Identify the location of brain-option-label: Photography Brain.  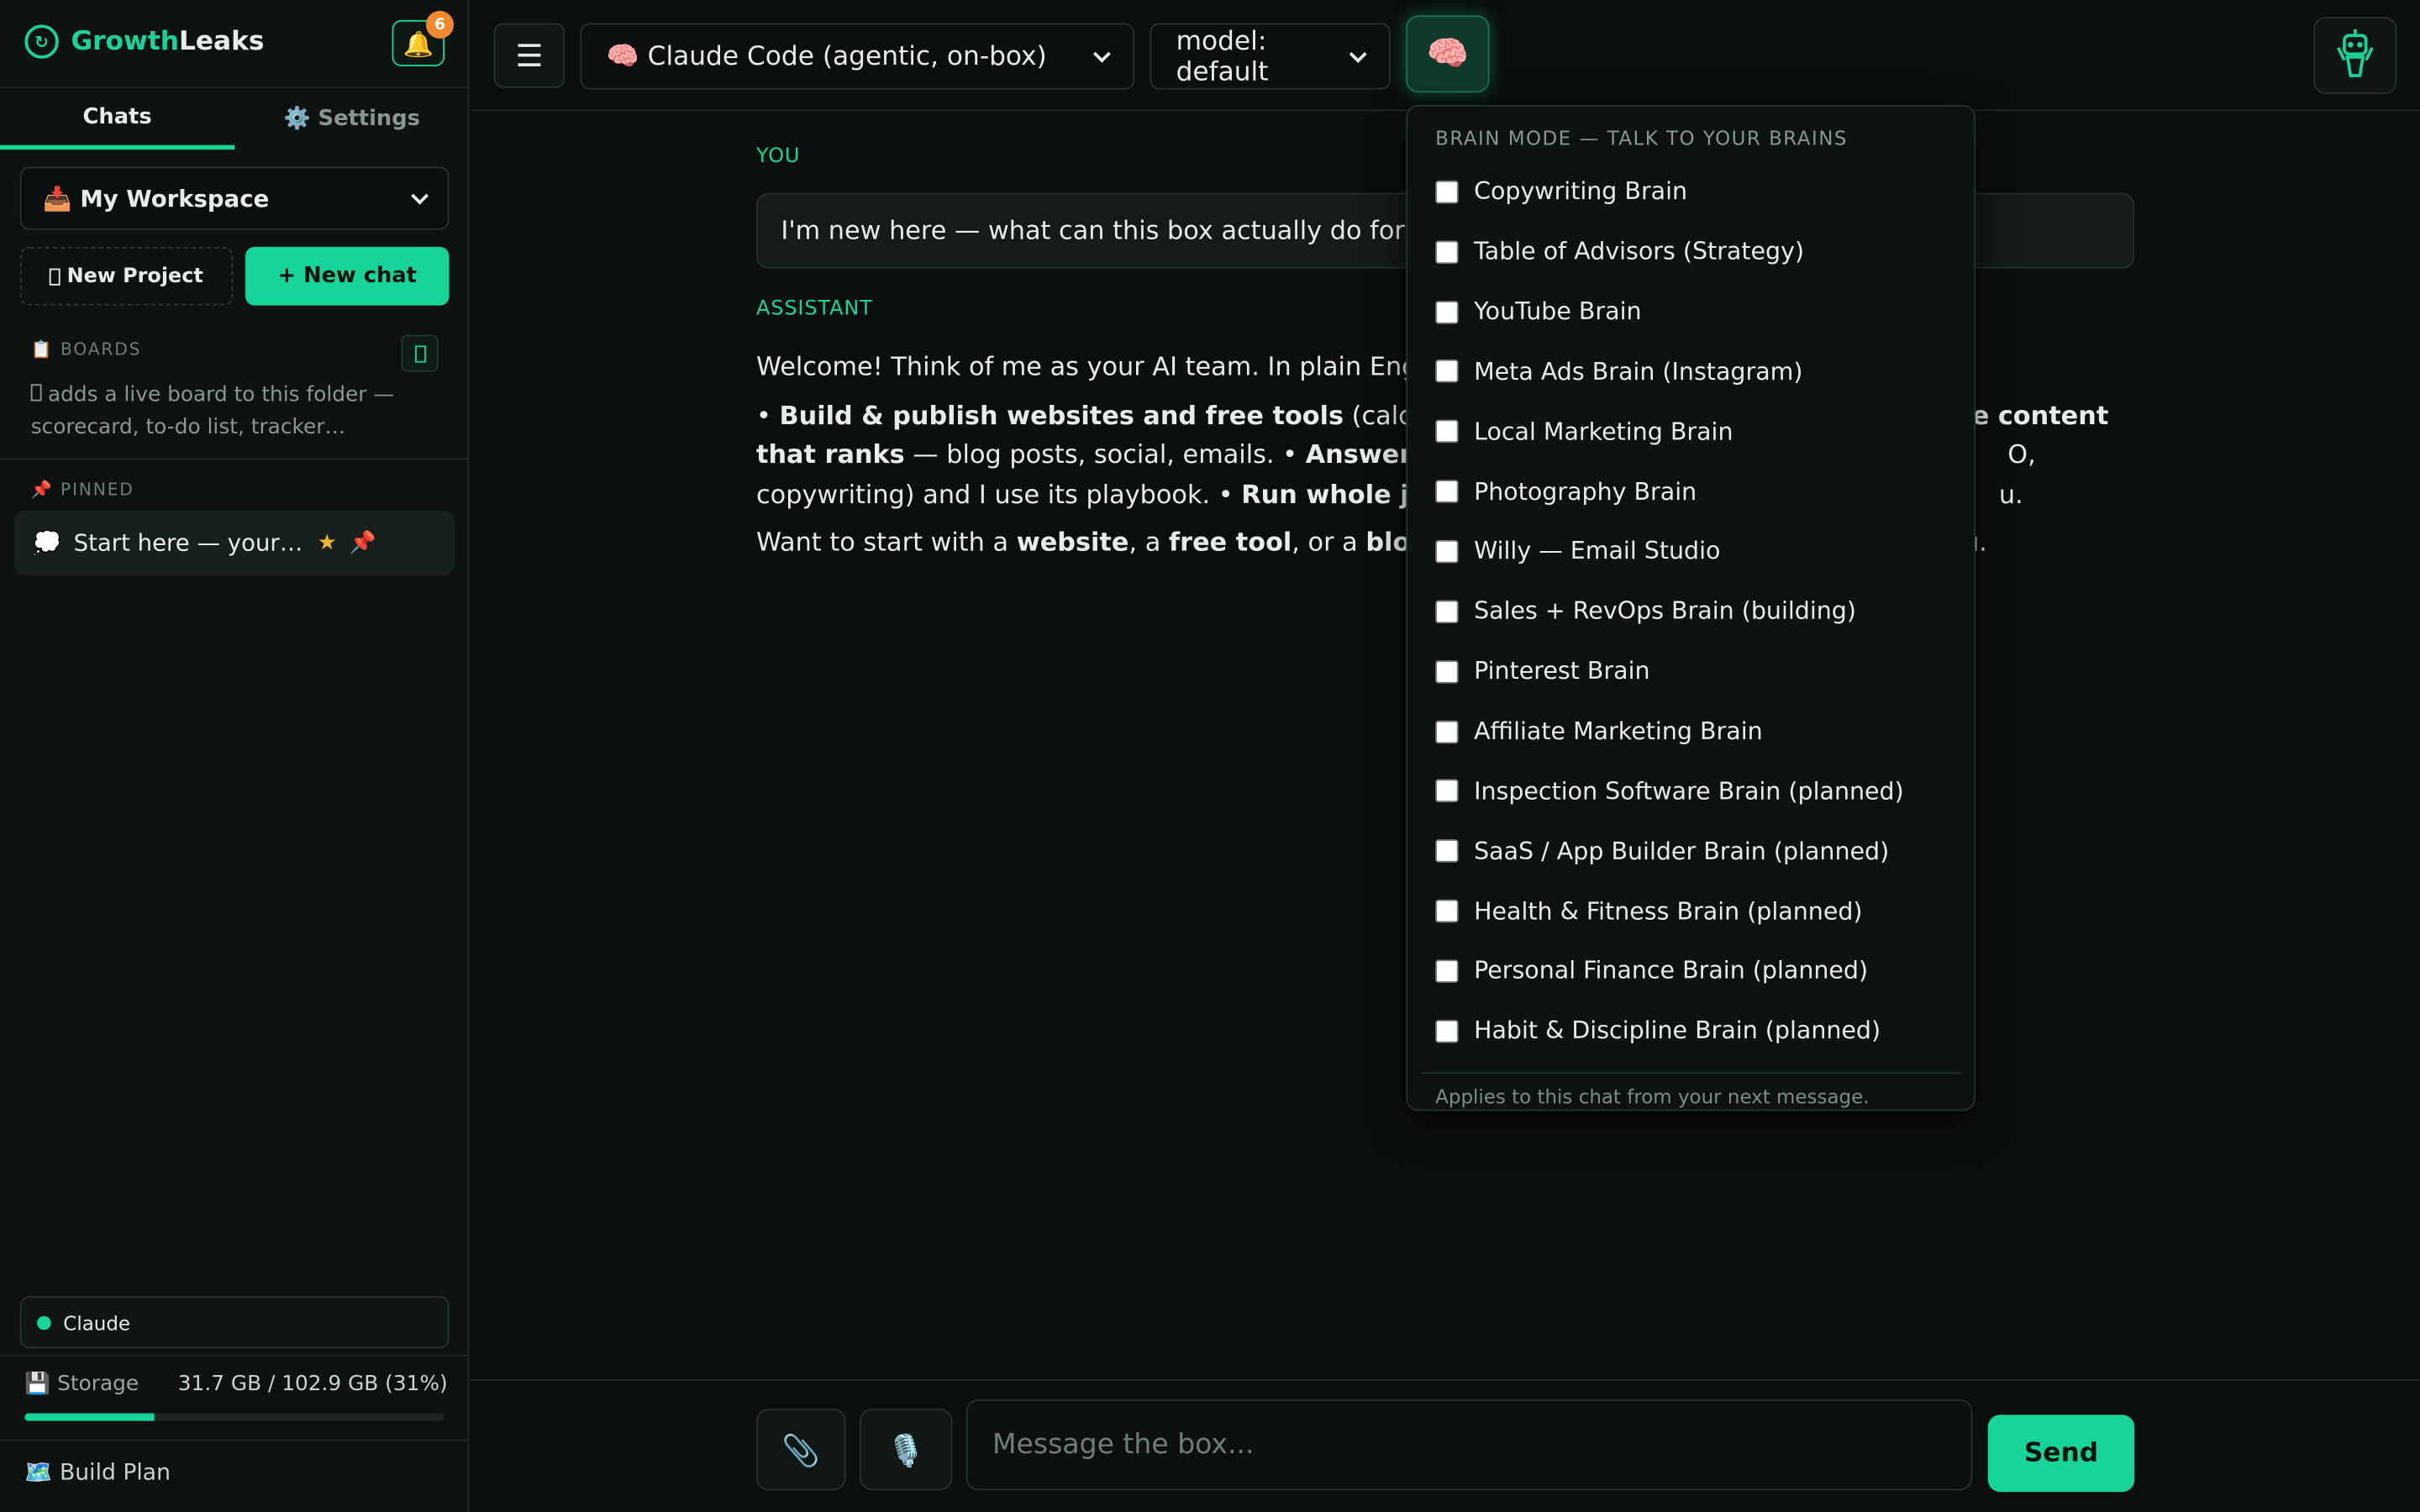
(1586, 491).